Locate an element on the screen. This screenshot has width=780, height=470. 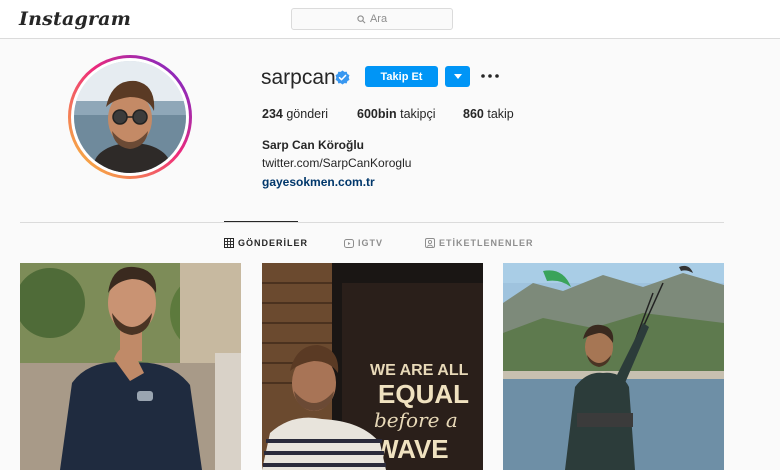
post-thumbnail: WE ARE ALL EQUAL before a WAVE is located at coordinates (372, 366).